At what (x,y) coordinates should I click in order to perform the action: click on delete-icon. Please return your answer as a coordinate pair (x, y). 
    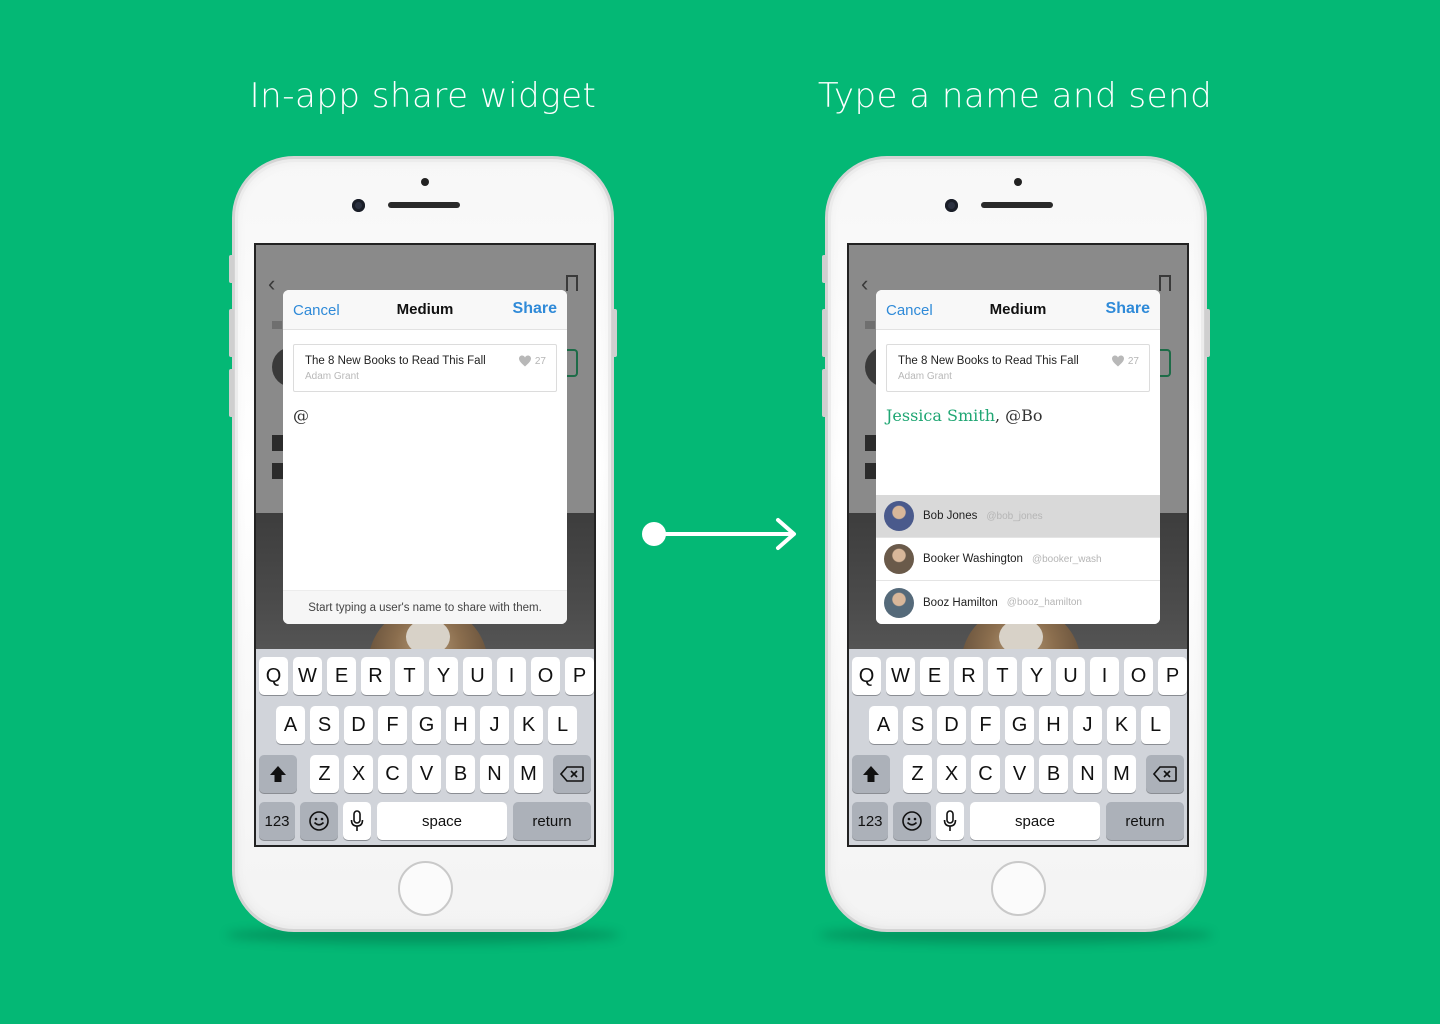
    Looking at the image, I should click on (572, 774).